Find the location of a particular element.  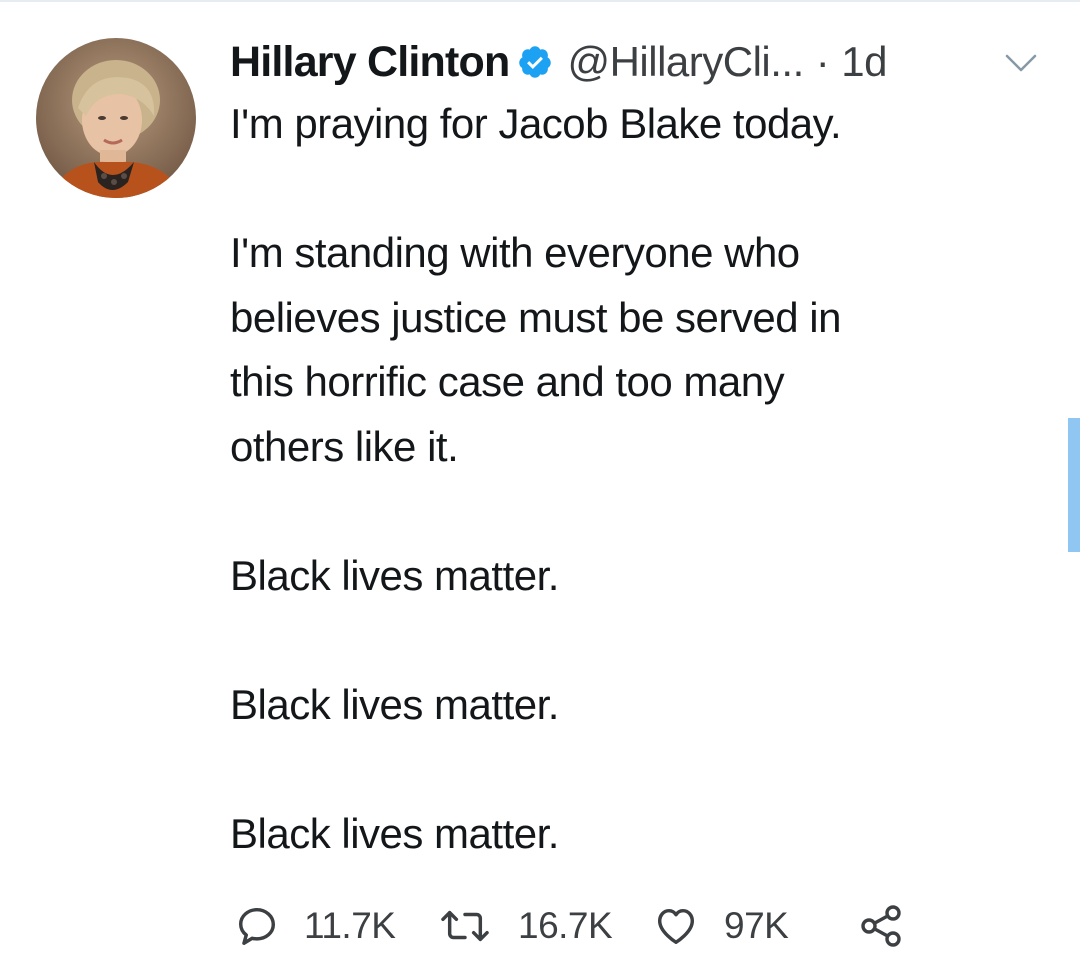

heart-icon is located at coordinates (676, 926).